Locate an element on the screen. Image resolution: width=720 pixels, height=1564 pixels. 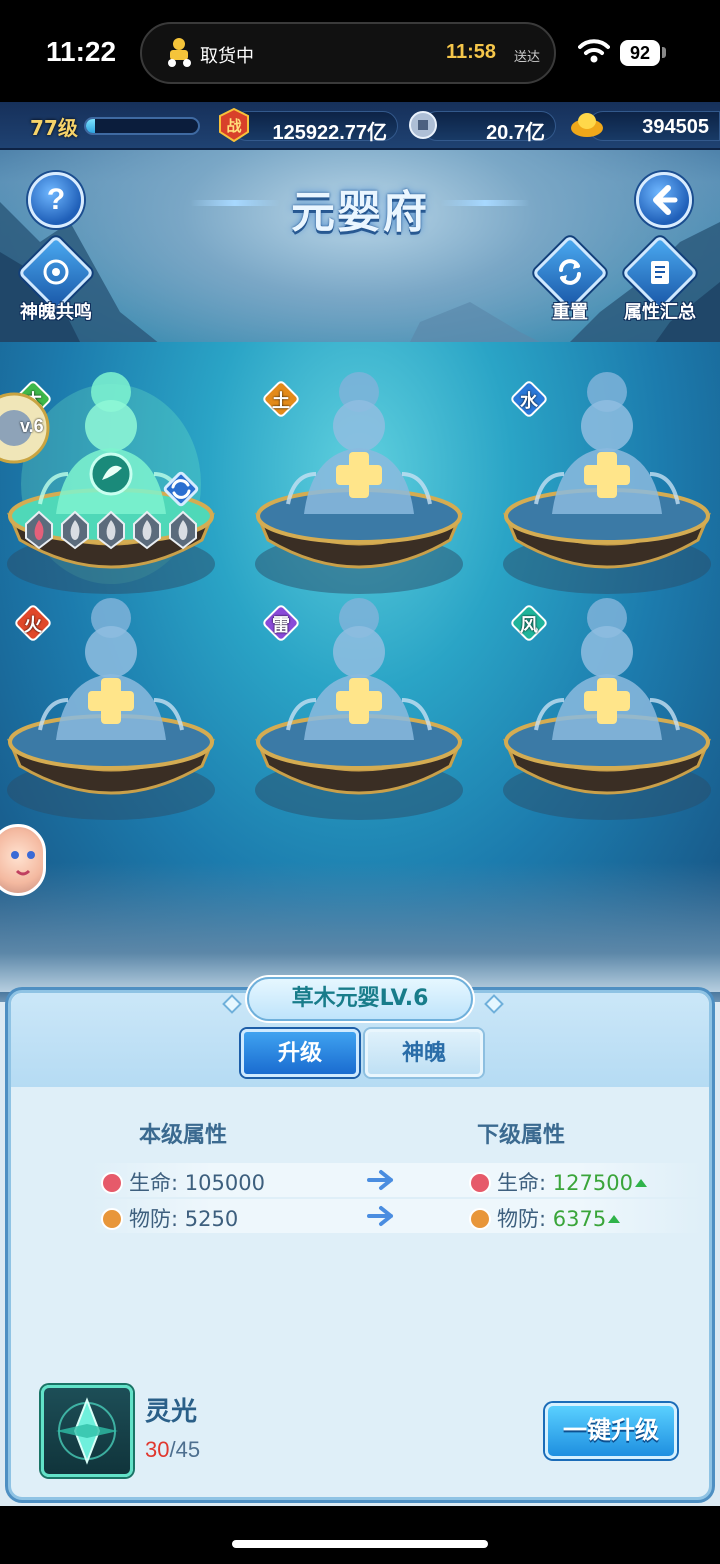
element-label: 土 is located at coordinates (281, 401).